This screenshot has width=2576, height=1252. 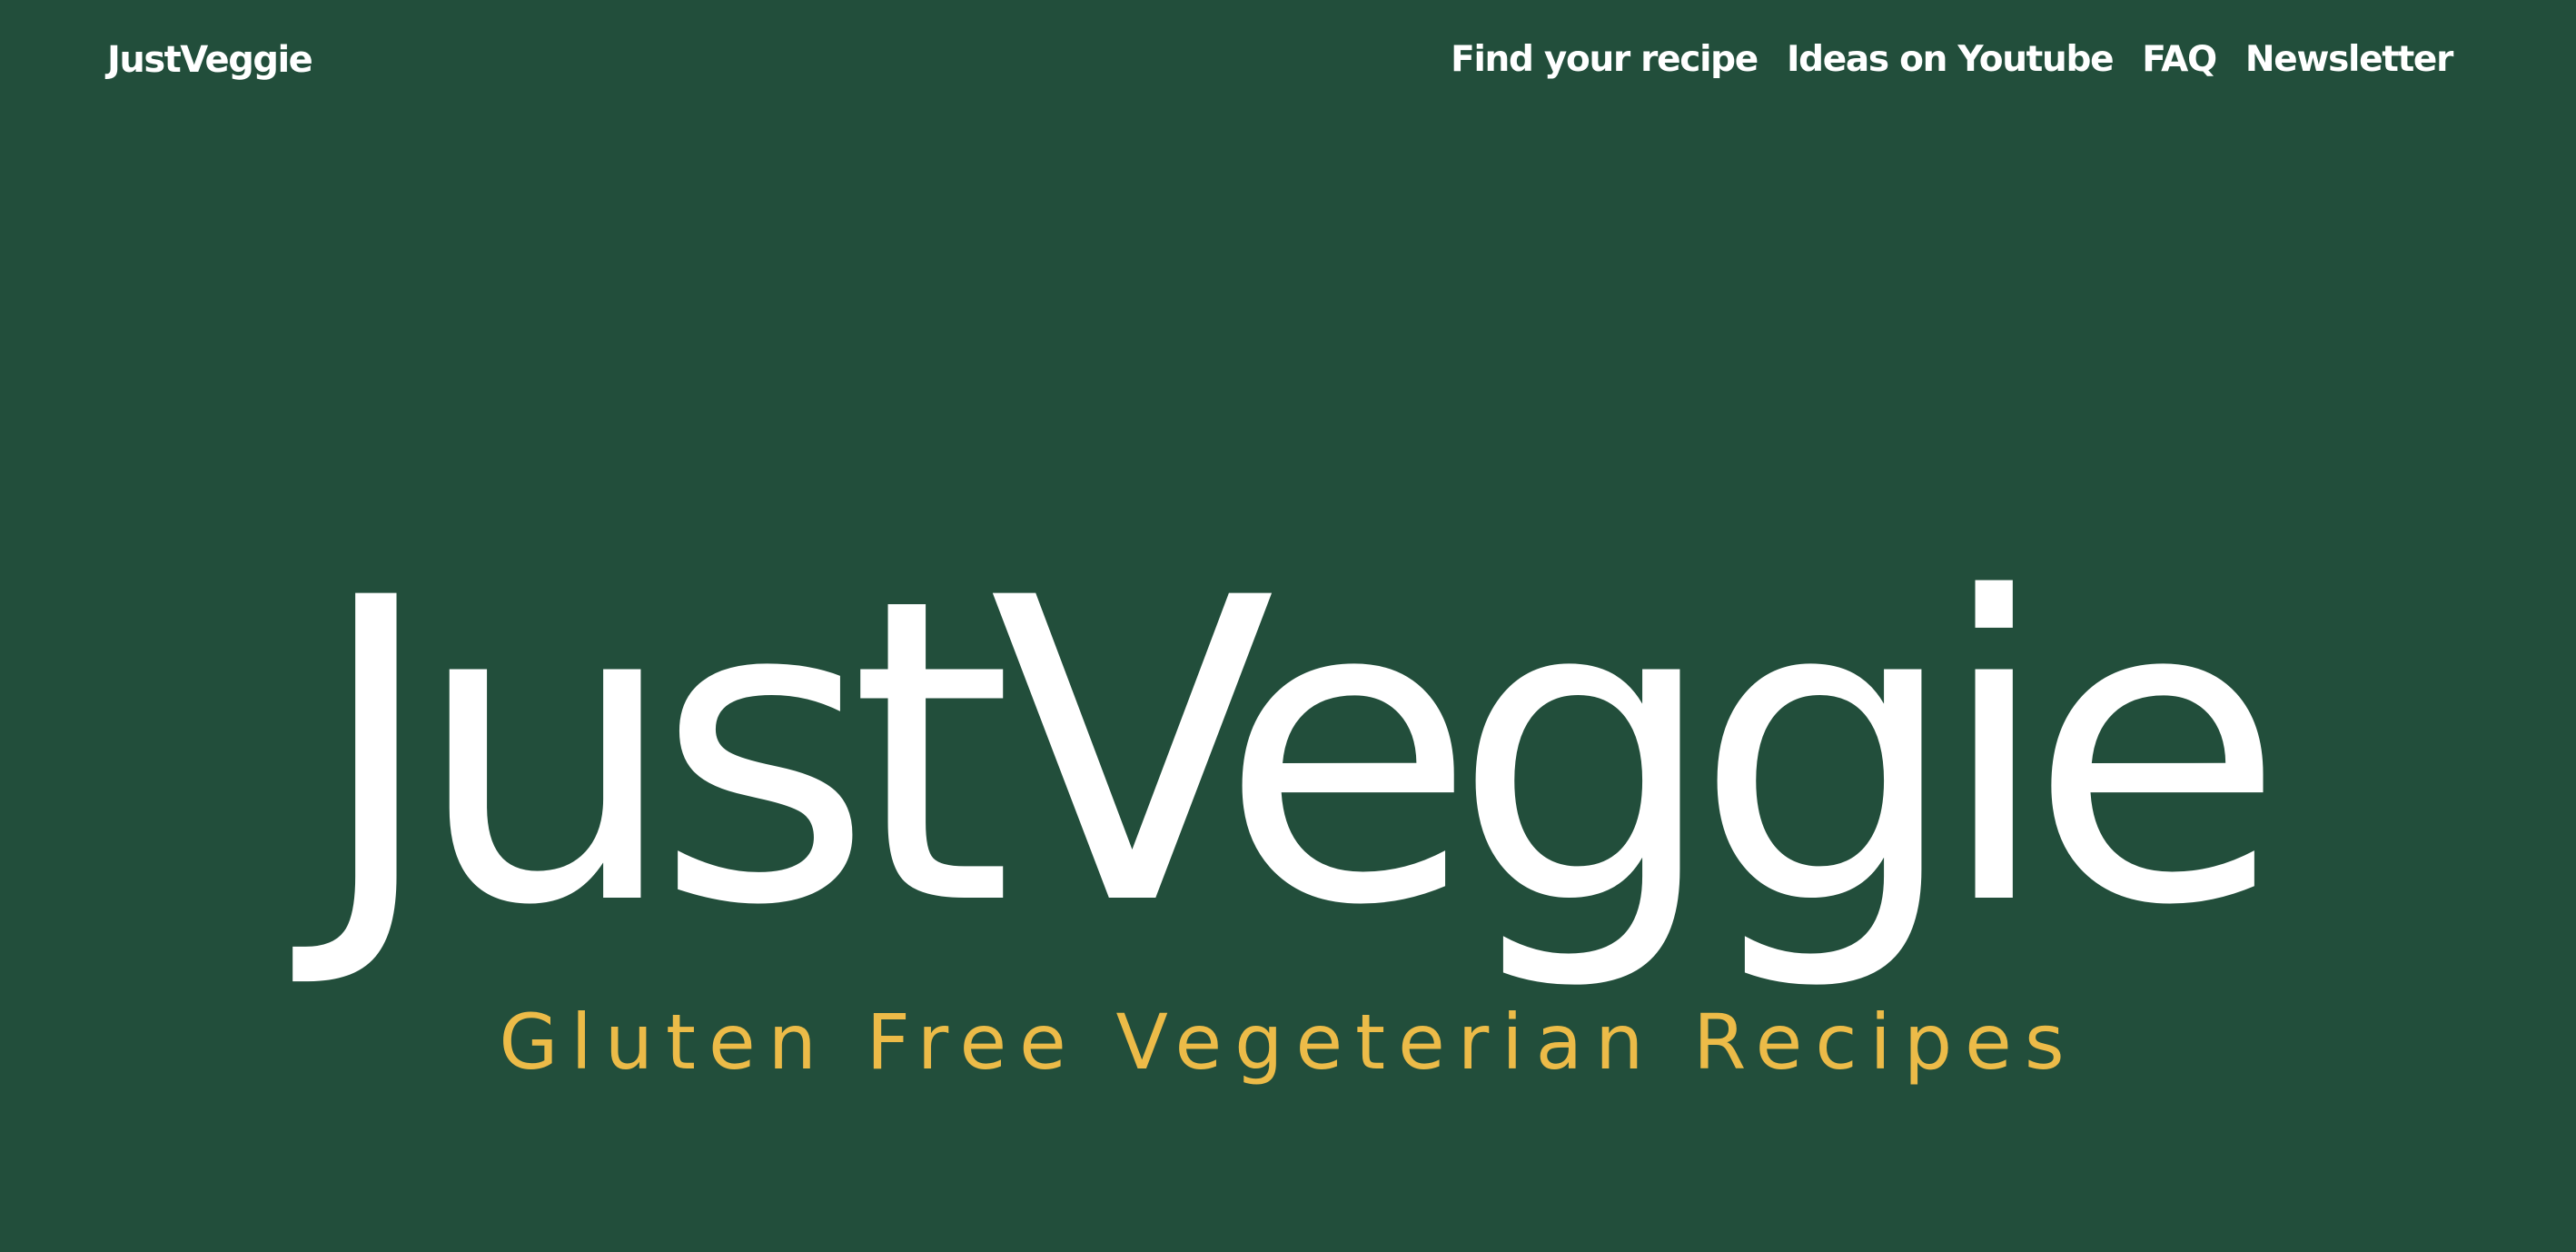 I want to click on nav-link-youtube: Ideas on Youtube, so click(x=1951, y=60).